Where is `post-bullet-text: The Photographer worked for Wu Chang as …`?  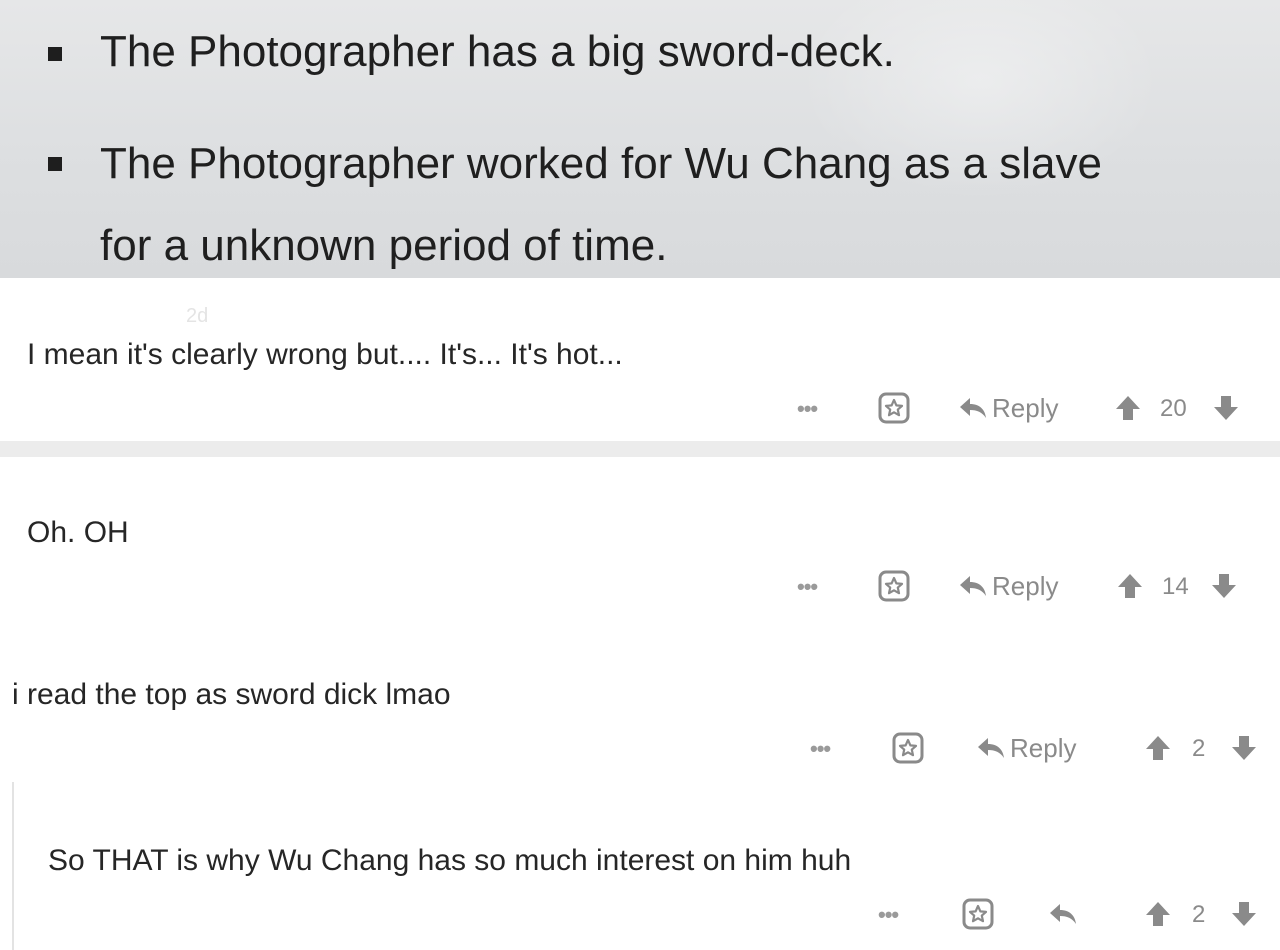
post-bullet-text: The Photographer worked for Wu Chang as … is located at coordinates (601, 163).